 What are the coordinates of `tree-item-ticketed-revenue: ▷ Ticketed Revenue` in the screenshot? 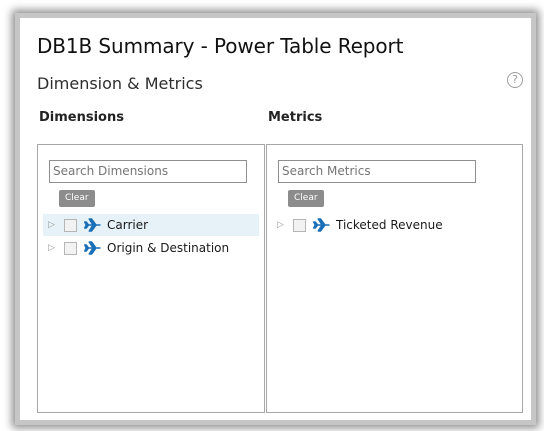 It's located at (372, 225).